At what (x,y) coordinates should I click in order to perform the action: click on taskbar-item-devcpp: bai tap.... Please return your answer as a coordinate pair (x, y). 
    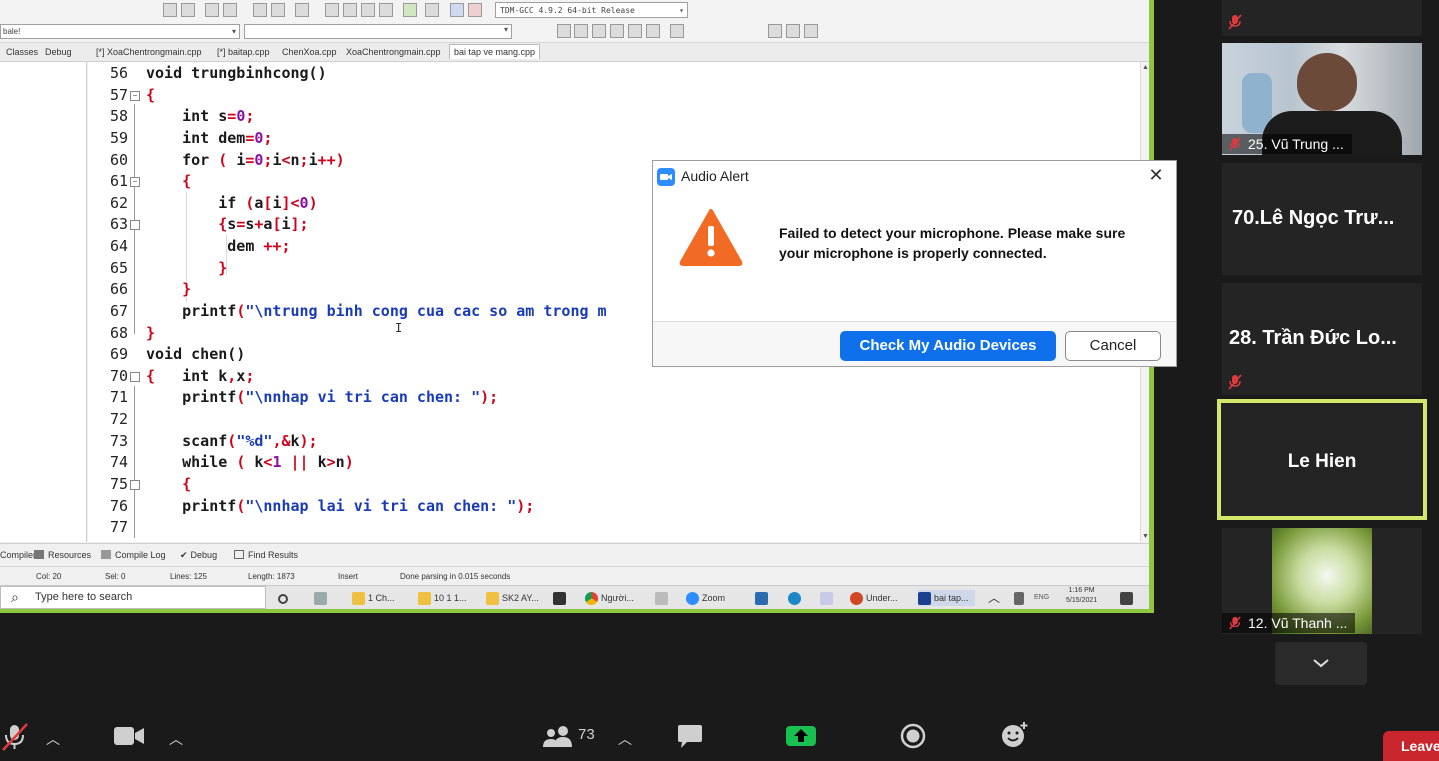
    Looking at the image, I should click on (946, 598).